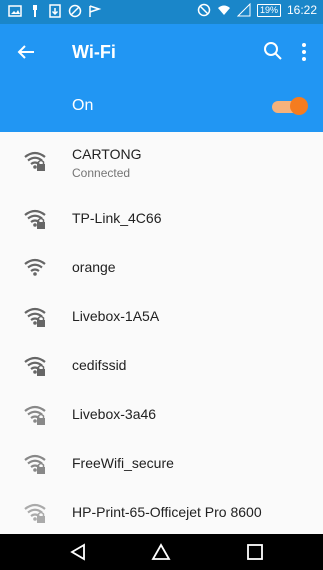 The width and height of the screenshot is (323, 570). What do you see at coordinates (161, 12) in the screenshot?
I see `status-bar: 19% 16:22` at bounding box center [161, 12].